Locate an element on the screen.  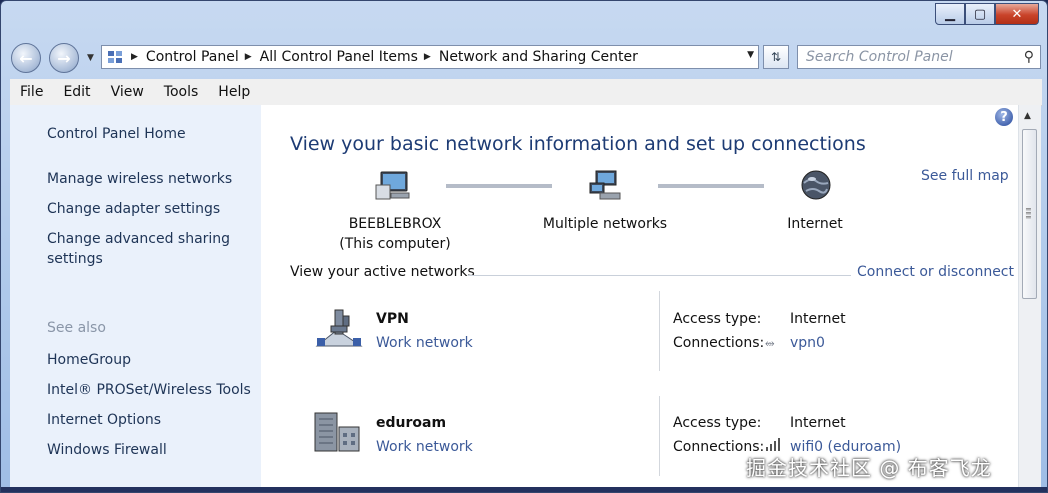
close-button: ✕ is located at coordinates (1017, 14).